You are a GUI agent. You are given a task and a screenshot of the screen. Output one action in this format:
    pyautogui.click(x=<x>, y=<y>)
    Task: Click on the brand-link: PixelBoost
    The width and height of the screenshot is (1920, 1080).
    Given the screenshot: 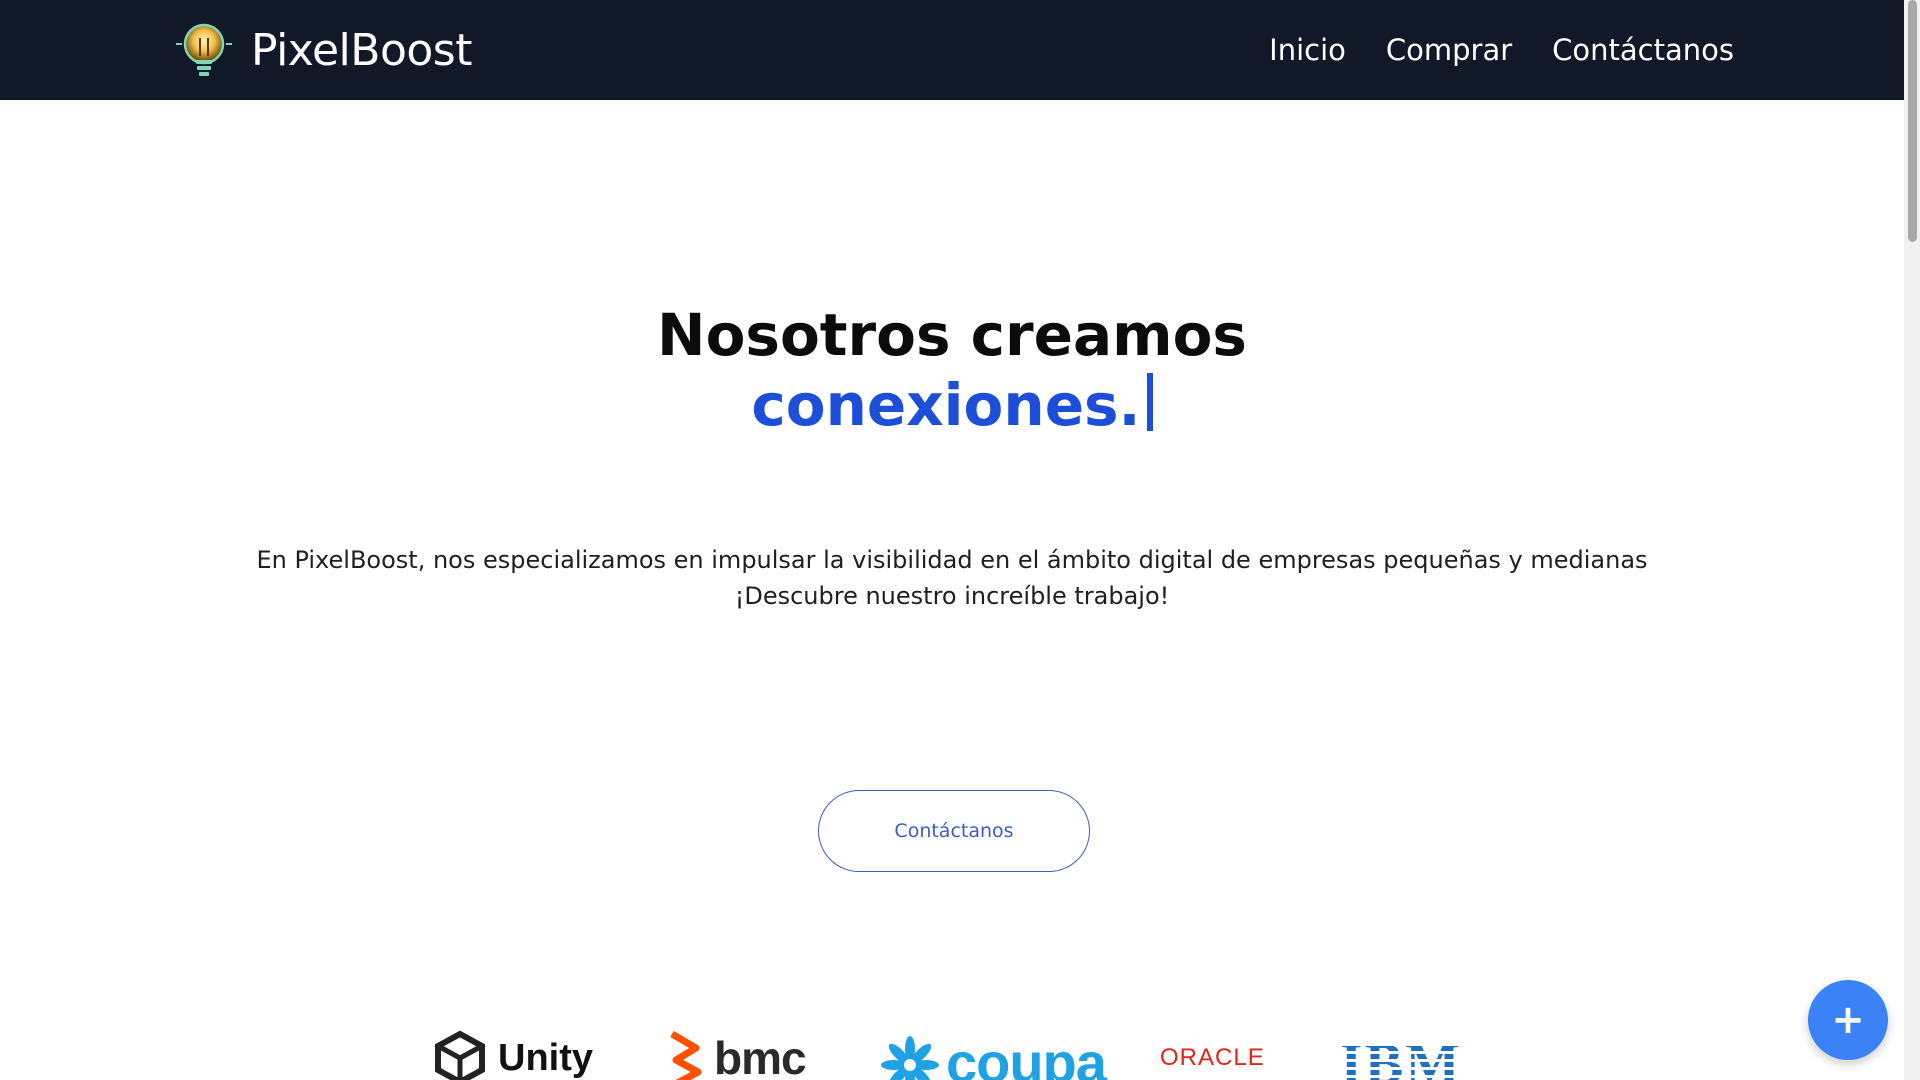 What is the action you would take?
    pyautogui.click(x=322, y=50)
    